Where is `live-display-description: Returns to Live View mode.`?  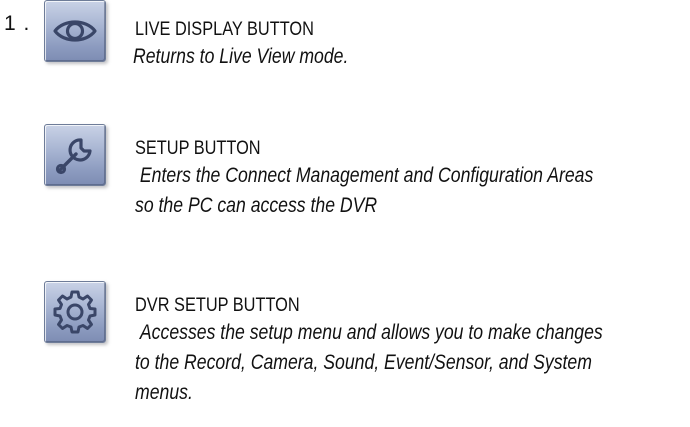
live-display-description: Returns to Live View mode. is located at coordinates (241, 56).